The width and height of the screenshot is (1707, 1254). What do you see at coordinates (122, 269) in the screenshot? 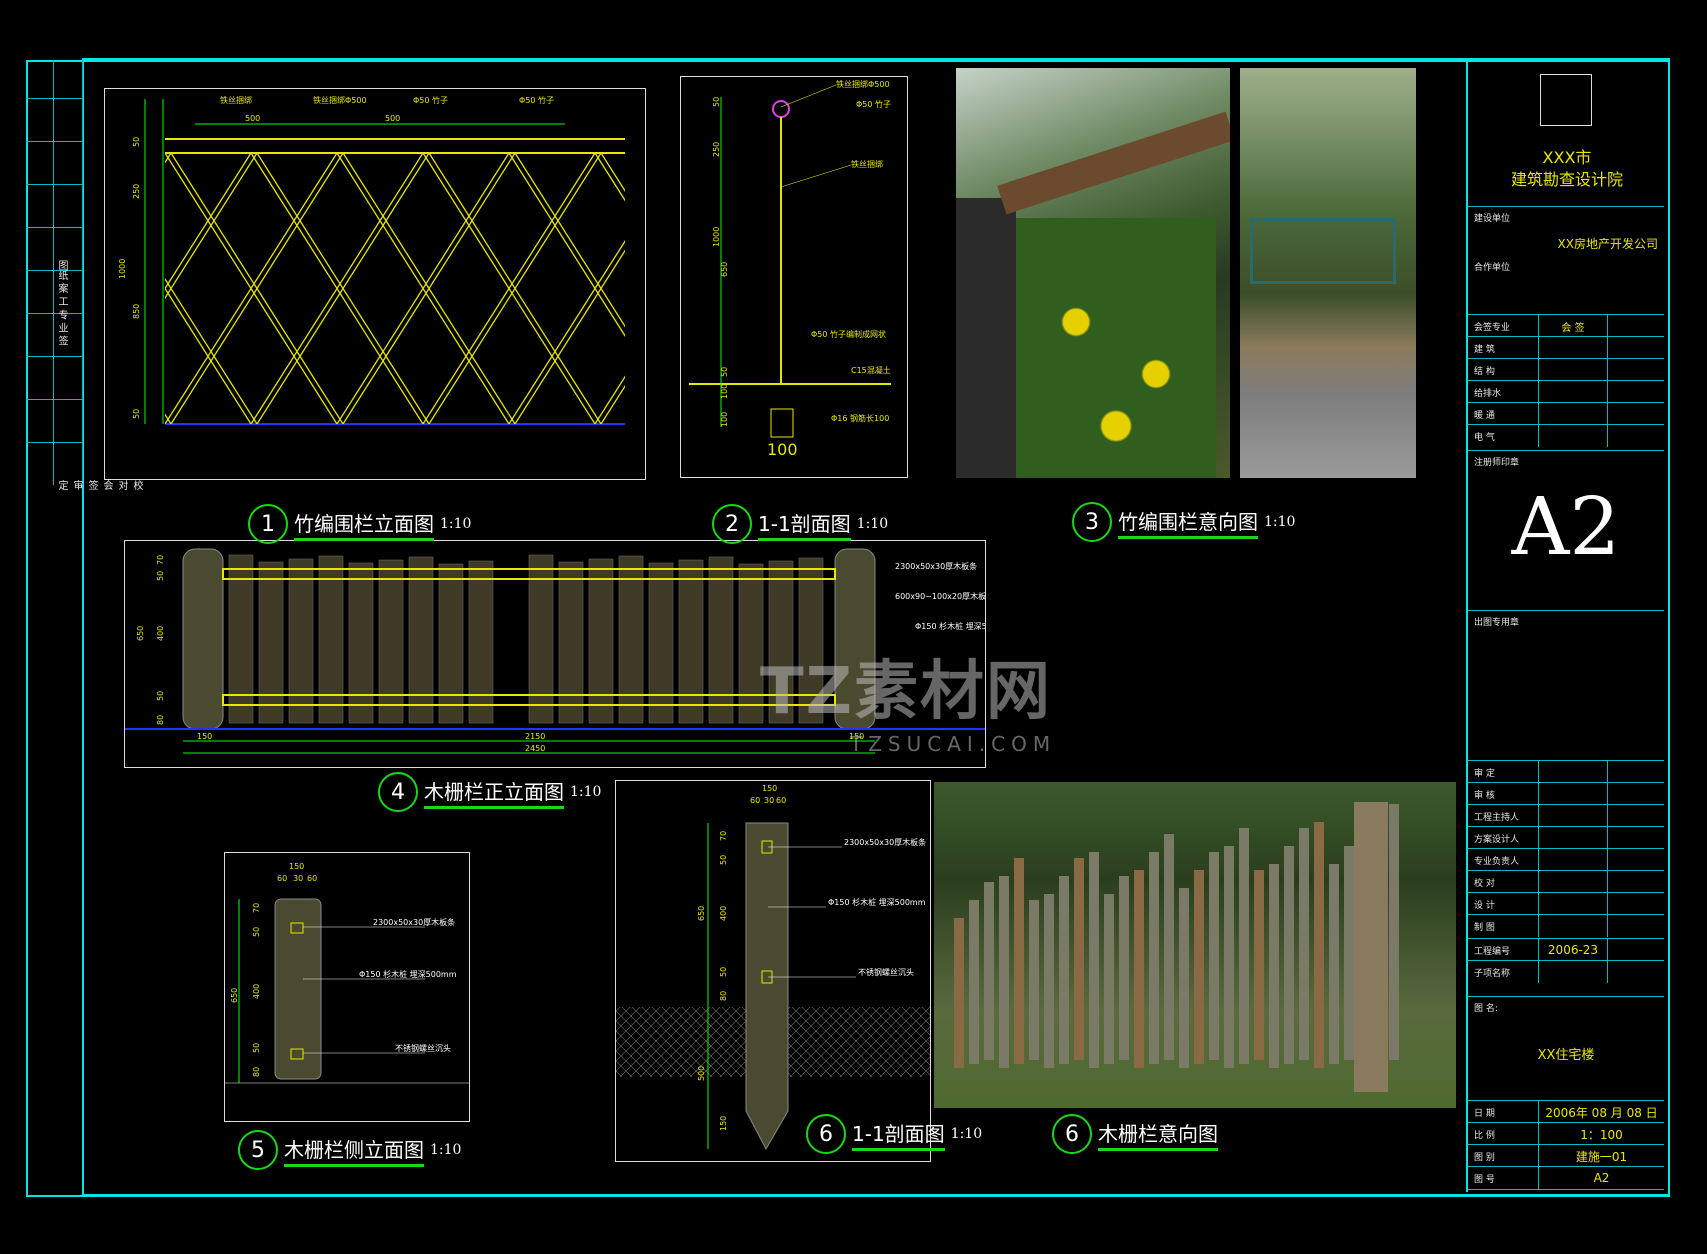
I see `dim-left-3: 1000` at bounding box center [122, 269].